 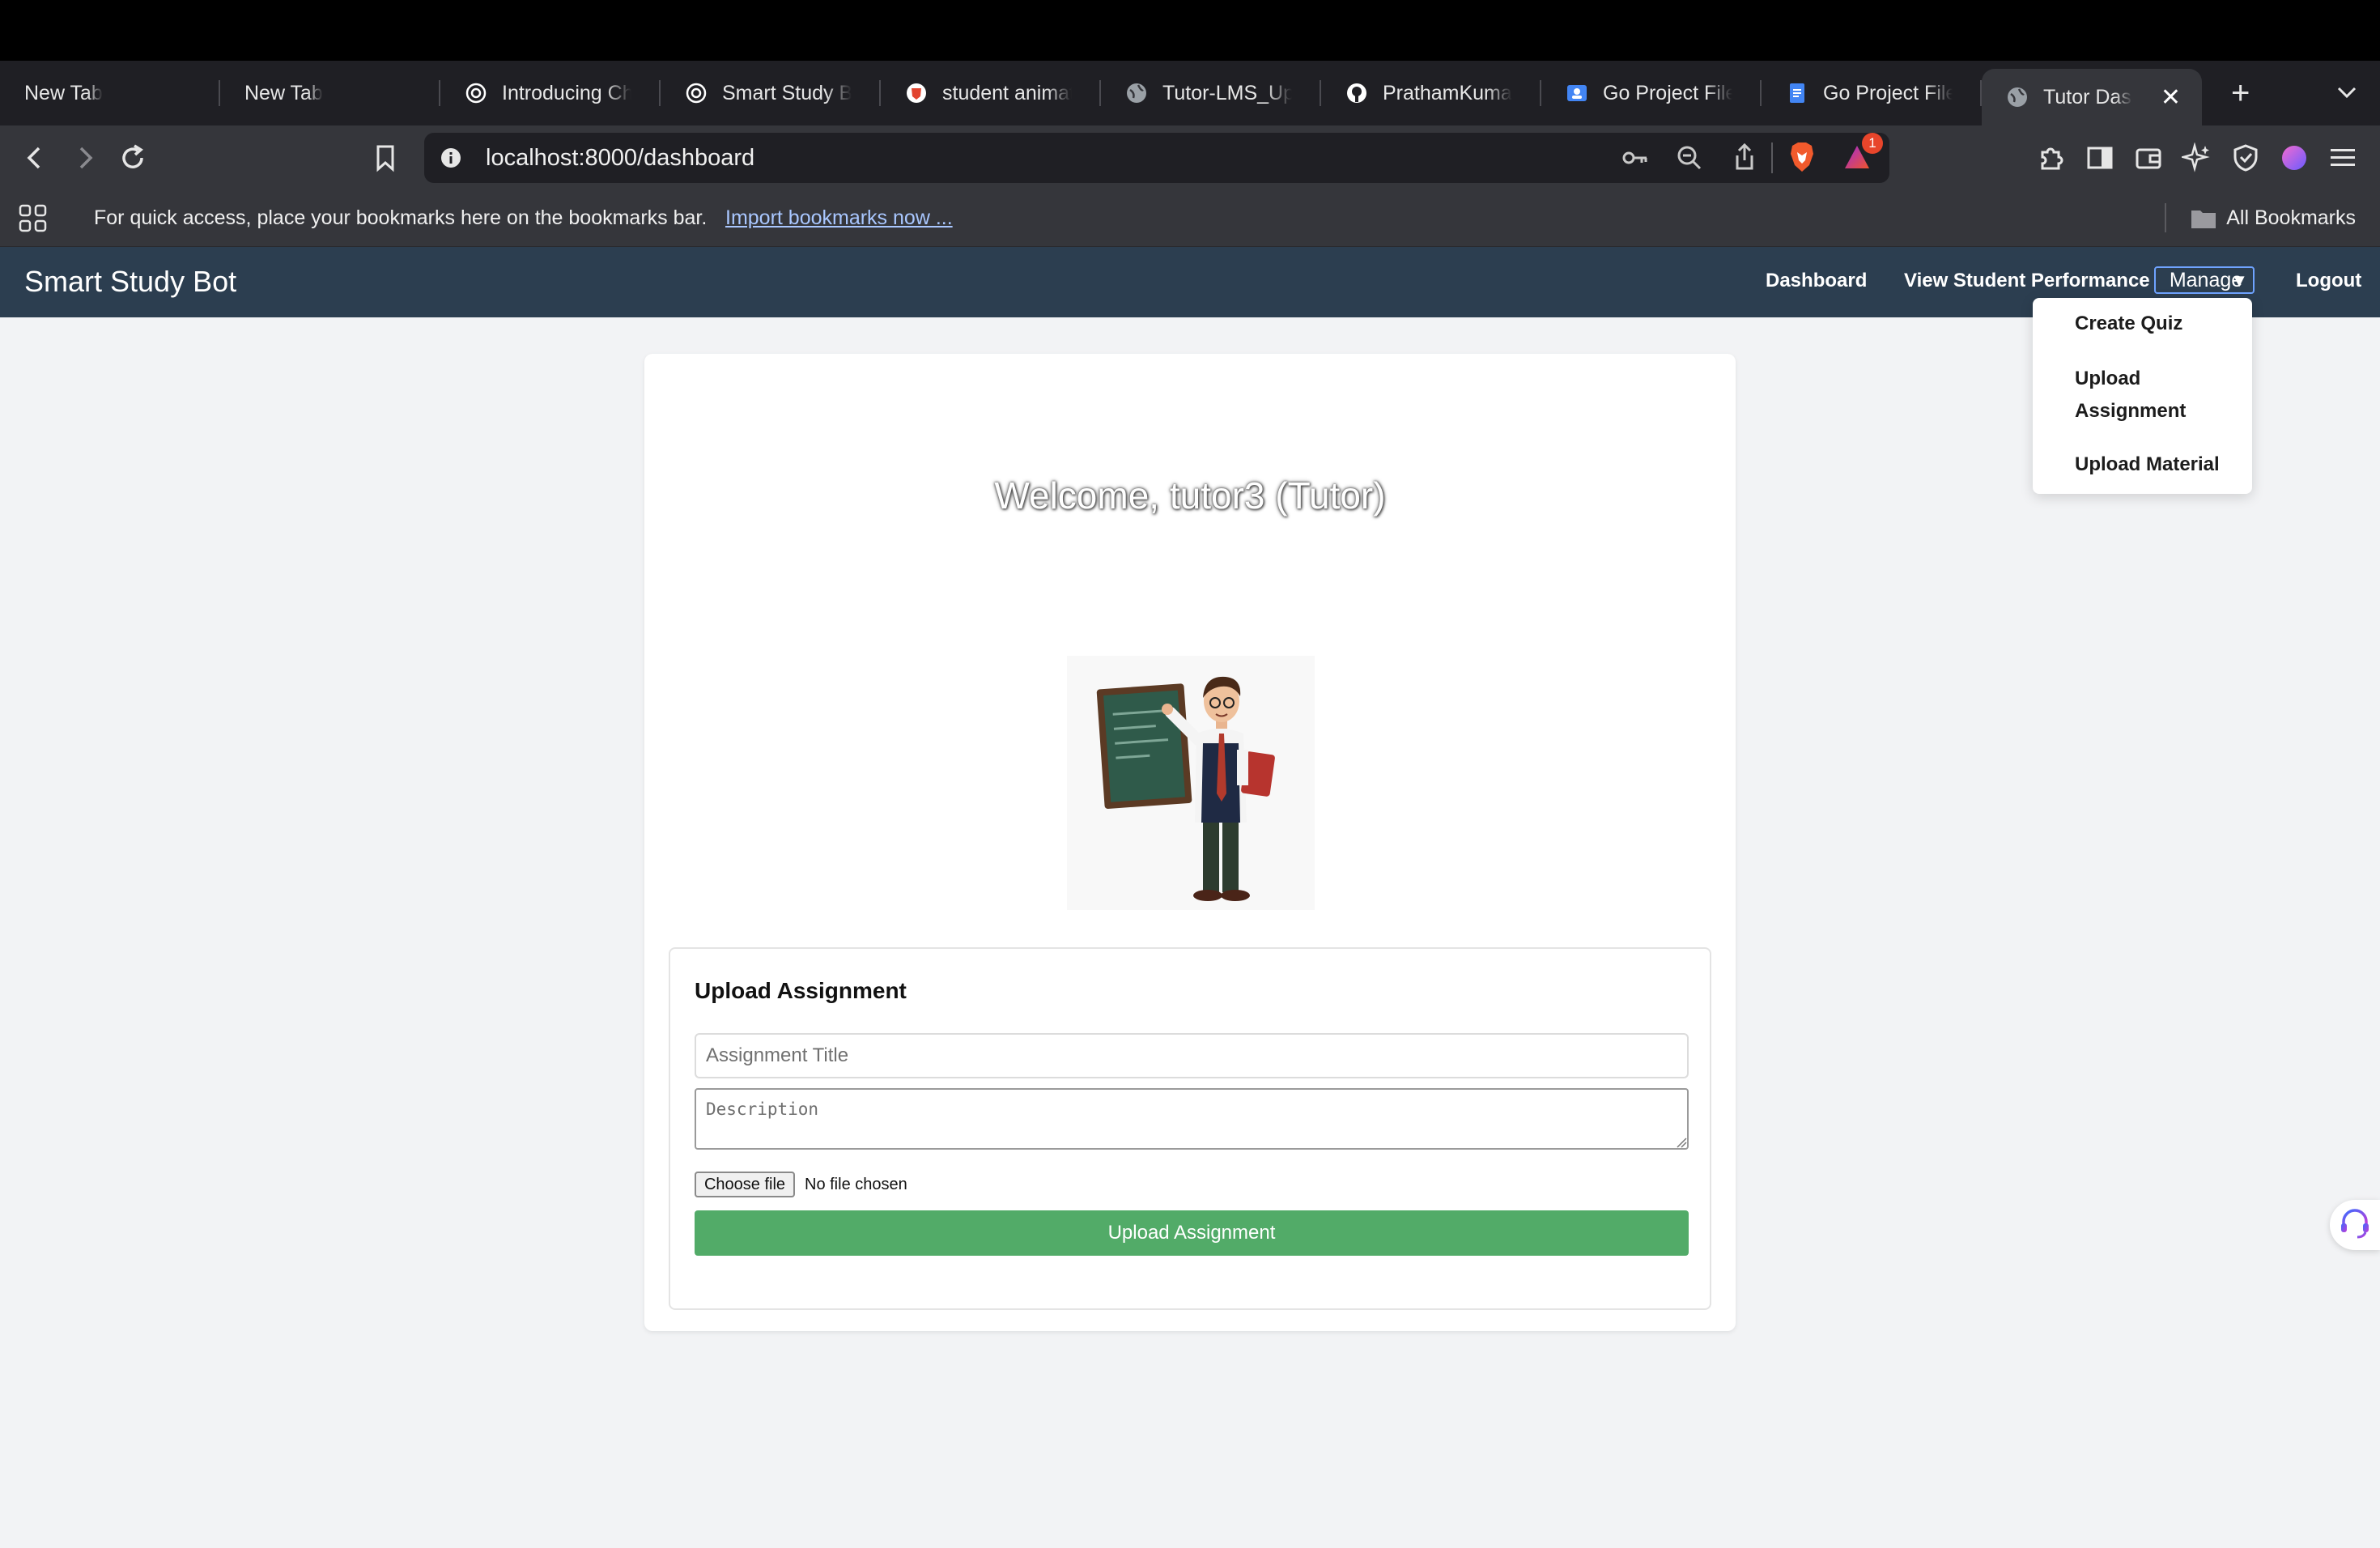 I want to click on profile-avatar-icon, so click(x=2294, y=158).